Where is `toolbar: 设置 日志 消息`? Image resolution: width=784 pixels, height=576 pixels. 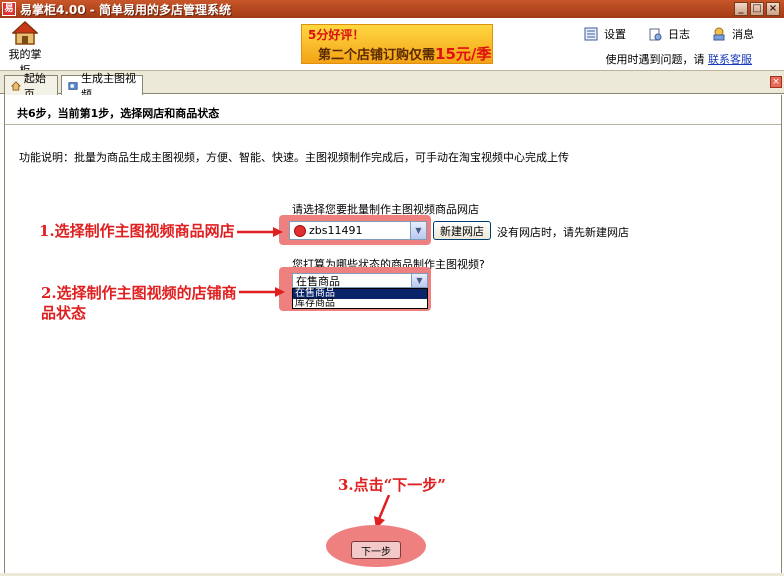 toolbar: 设置 日志 消息 is located at coordinates (669, 34).